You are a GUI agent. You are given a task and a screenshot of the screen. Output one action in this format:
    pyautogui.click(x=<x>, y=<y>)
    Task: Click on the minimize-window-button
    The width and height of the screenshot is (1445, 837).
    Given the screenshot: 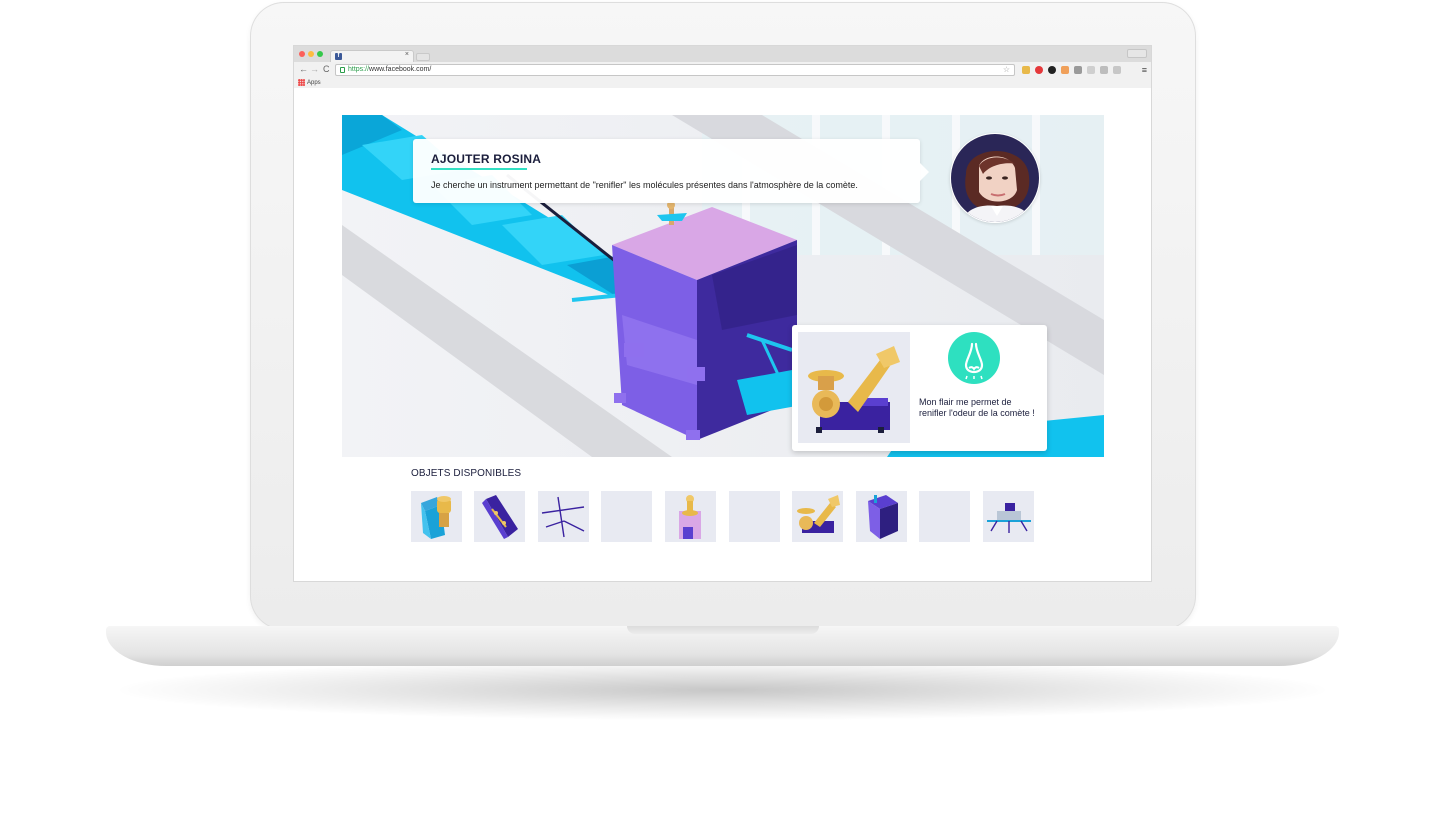 What is the action you would take?
    pyautogui.click(x=311, y=54)
    